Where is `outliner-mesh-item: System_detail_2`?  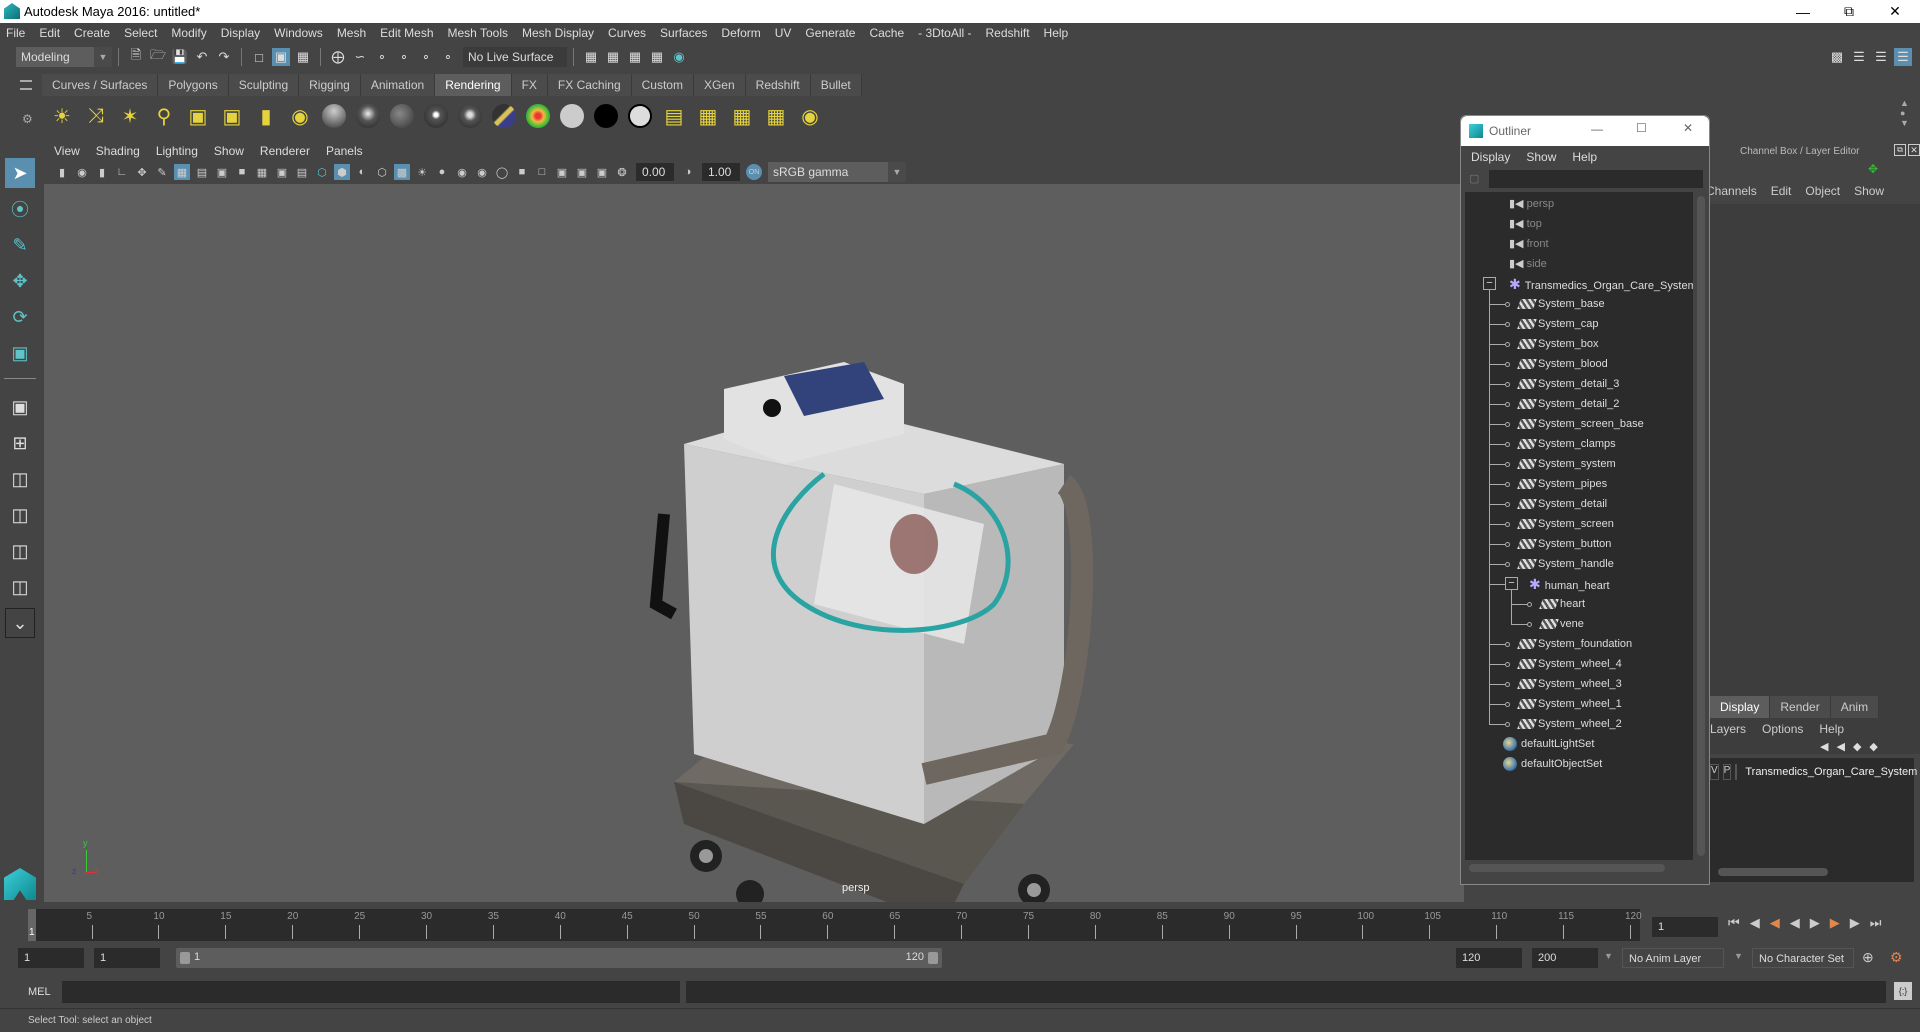 outliner-mesh-item: System_detail_2 is located at coordinates (1568, 404).